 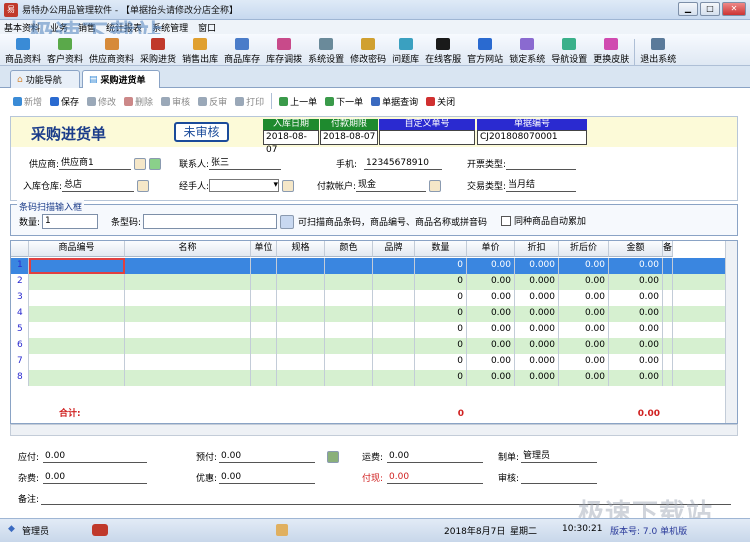 I want to click on merge-checkbox, so click(x=506, y=220).